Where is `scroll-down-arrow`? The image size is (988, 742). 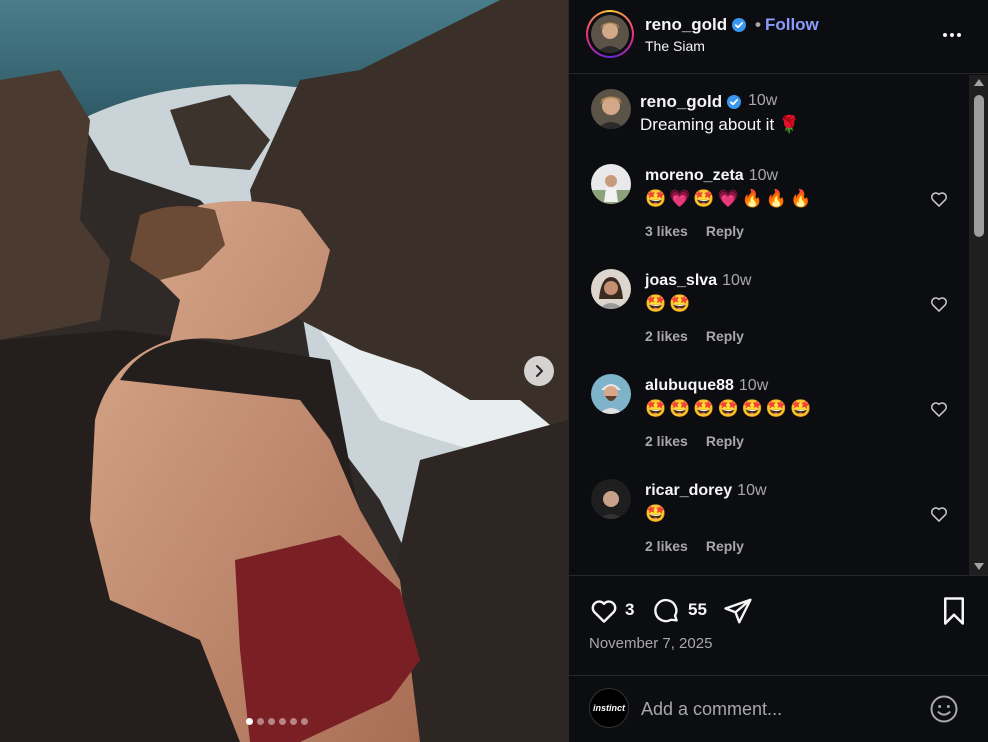 scroll-down-arrow is located at coordinates (979, 566).